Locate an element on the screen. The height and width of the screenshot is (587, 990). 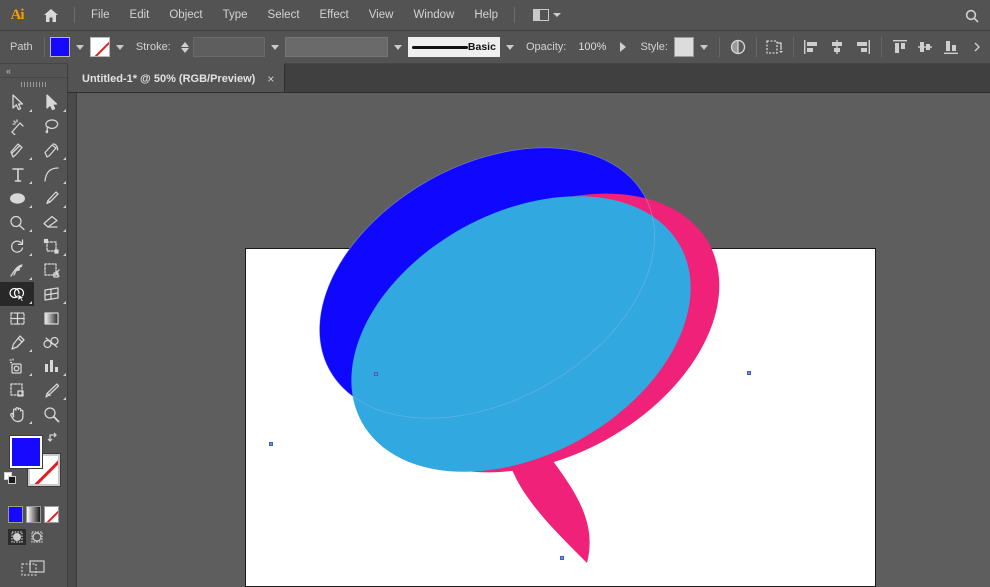
gradient-mode-button is located at coordinates (33, 514).